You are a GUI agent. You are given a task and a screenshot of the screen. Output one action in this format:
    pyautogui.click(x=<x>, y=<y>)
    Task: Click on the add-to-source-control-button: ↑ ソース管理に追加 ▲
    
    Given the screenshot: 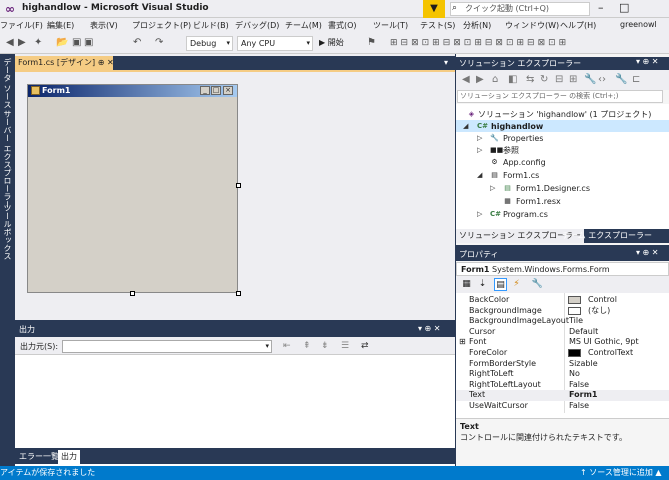 What is the action you would take?
    pyautogui.click(x=621, y=473)
    